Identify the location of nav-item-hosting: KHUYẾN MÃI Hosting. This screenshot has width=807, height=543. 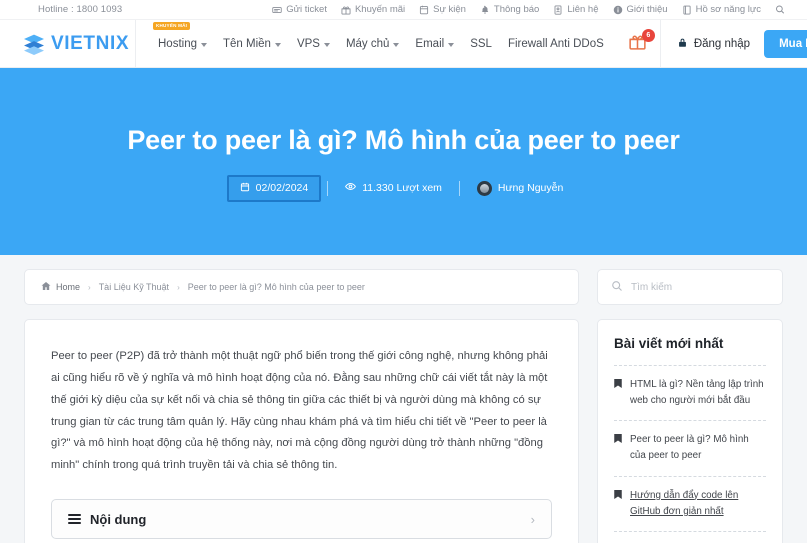
(182, 43).